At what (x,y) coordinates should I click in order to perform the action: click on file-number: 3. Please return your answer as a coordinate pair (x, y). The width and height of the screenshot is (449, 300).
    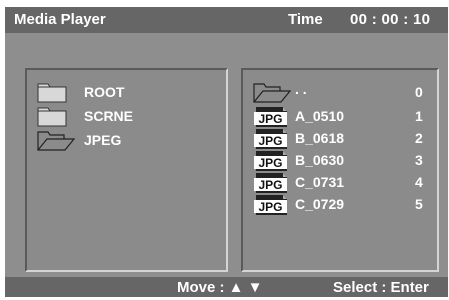
    Looking at the image, I should click on (419, 160).